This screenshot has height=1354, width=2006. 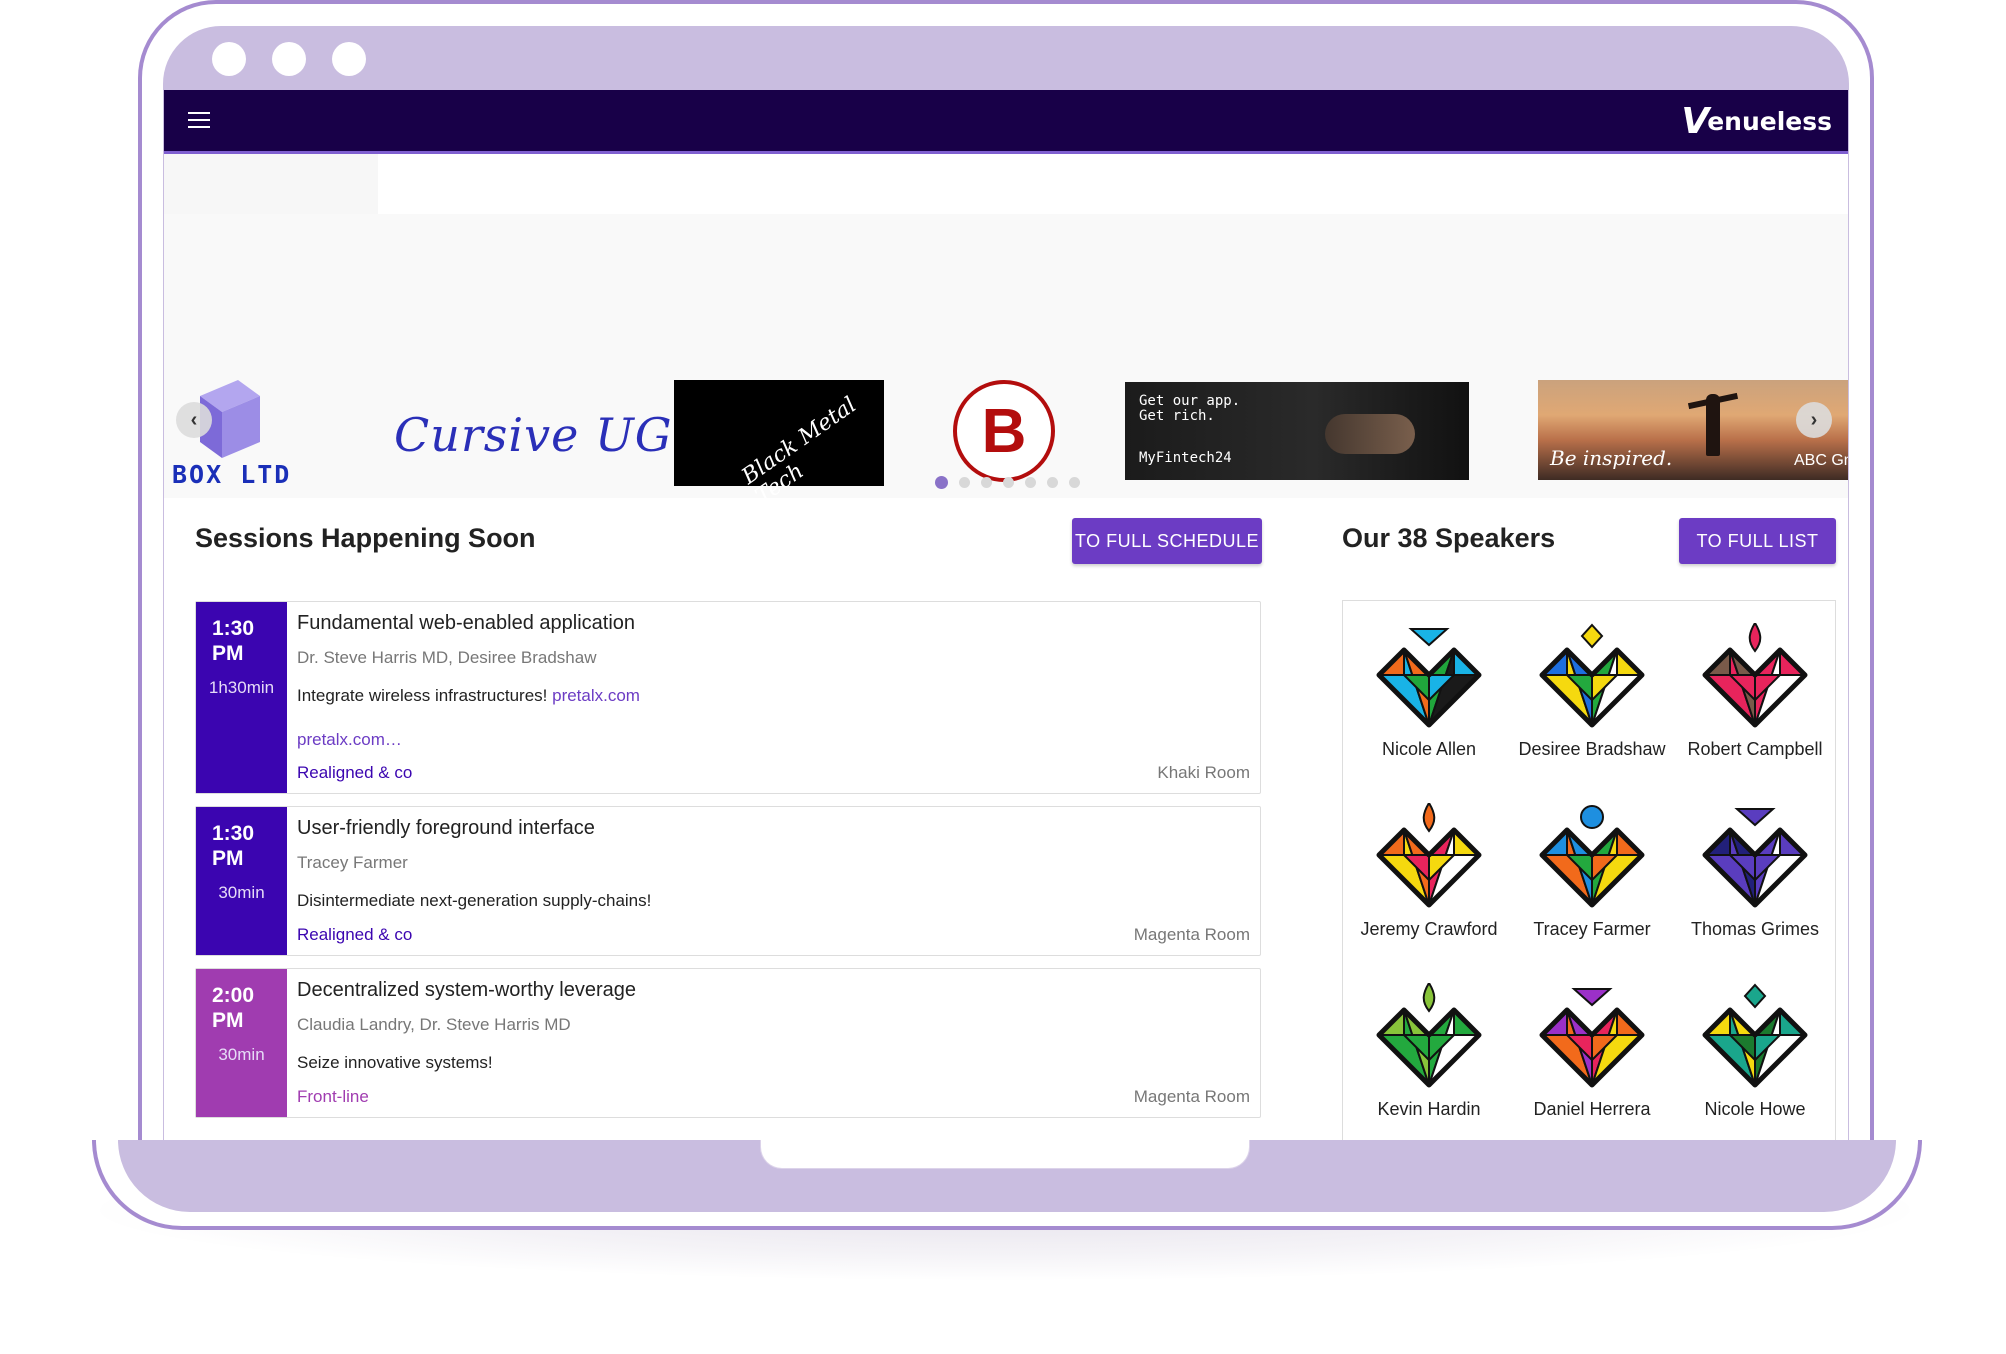 I want to click on inspired-brand: ABC Gm, so click(x=1821, y=460).